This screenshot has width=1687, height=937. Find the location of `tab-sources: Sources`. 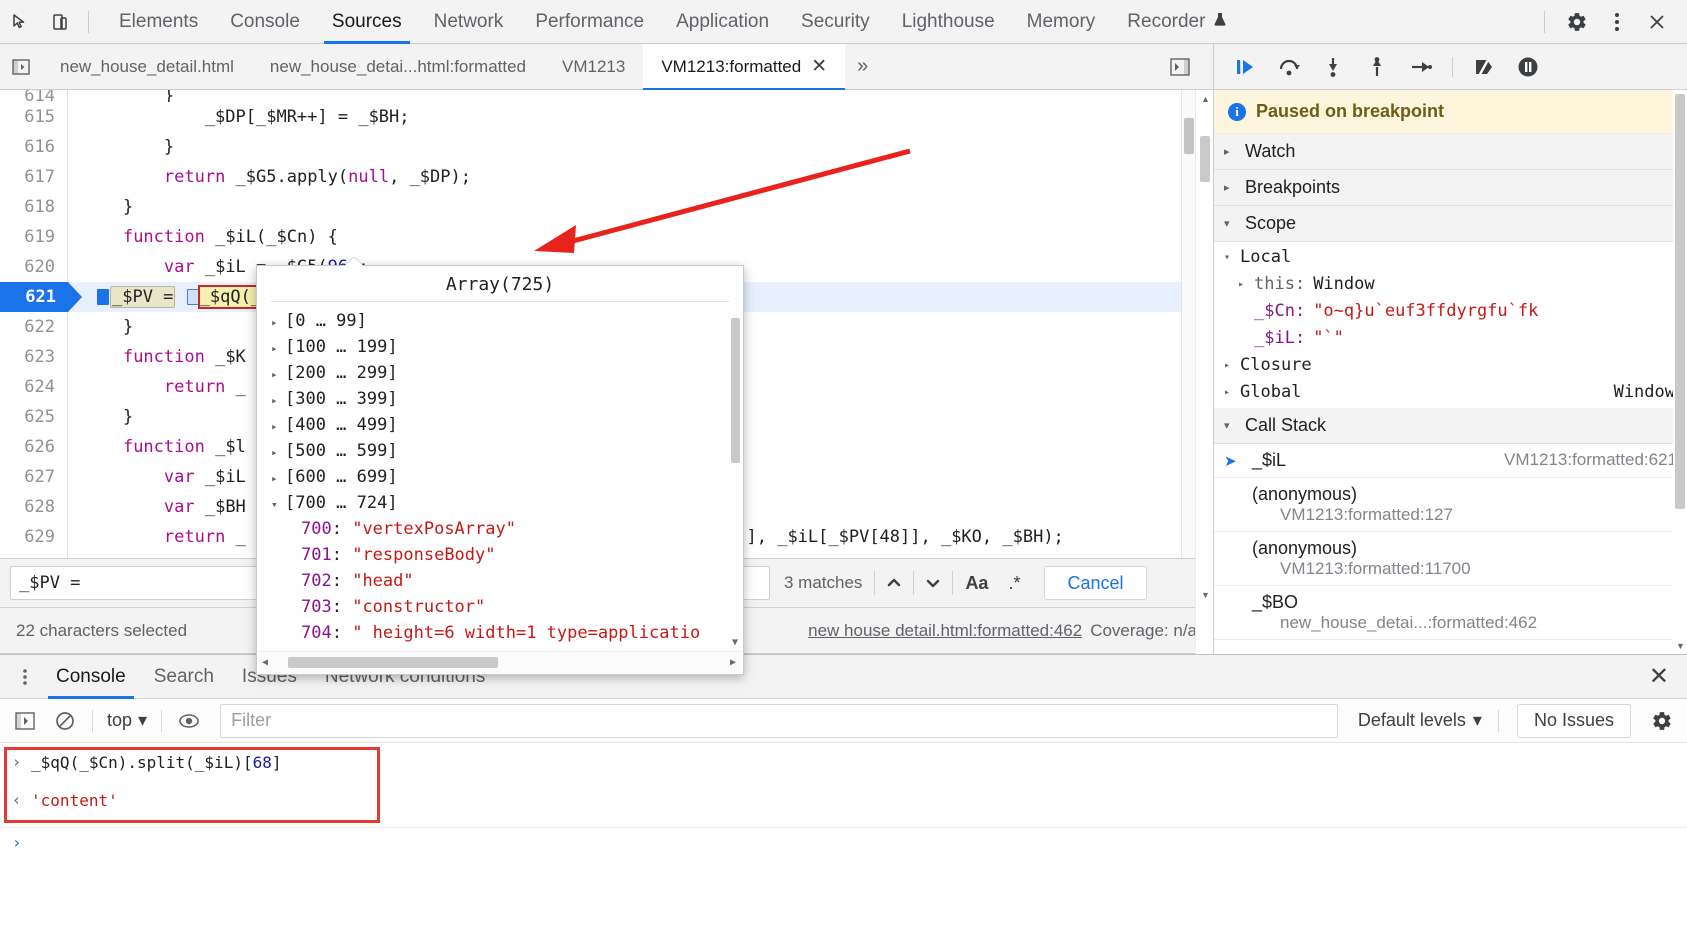

tab-sources: Sources is located at coordinates (367, 22).